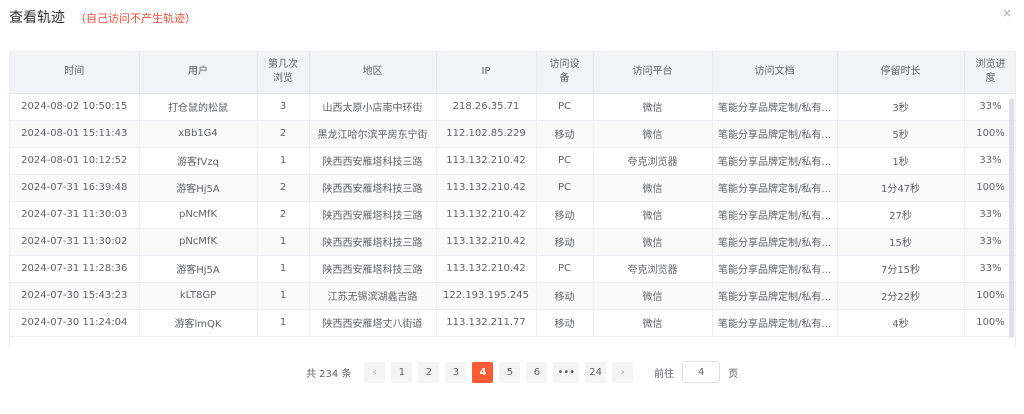  What do you see at coordinates (565, 73) in the screenshot?
I see `column-header: 访问设 备` at bounding box center [565, 73].